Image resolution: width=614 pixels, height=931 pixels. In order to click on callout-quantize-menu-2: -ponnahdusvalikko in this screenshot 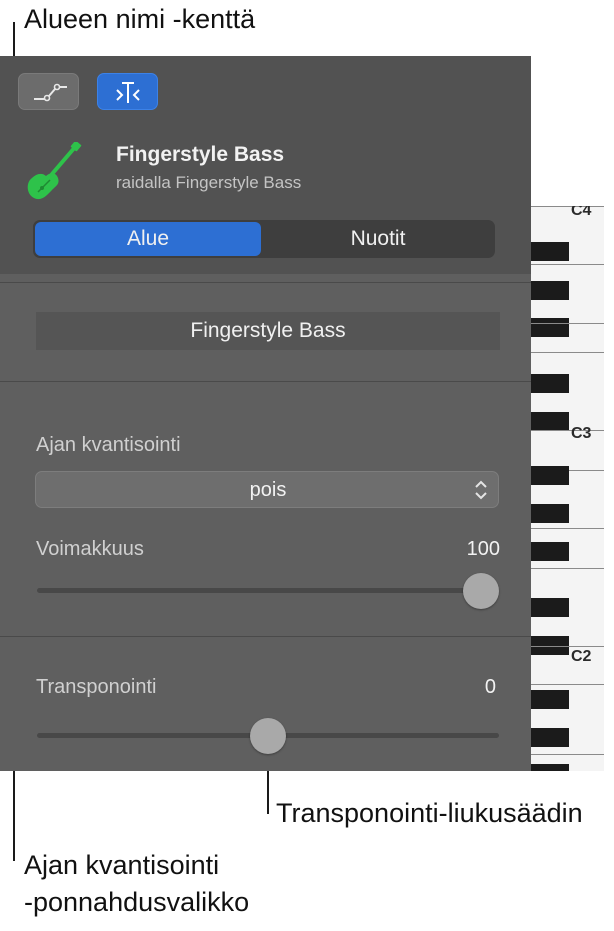, I will do `click(137, 902)`.